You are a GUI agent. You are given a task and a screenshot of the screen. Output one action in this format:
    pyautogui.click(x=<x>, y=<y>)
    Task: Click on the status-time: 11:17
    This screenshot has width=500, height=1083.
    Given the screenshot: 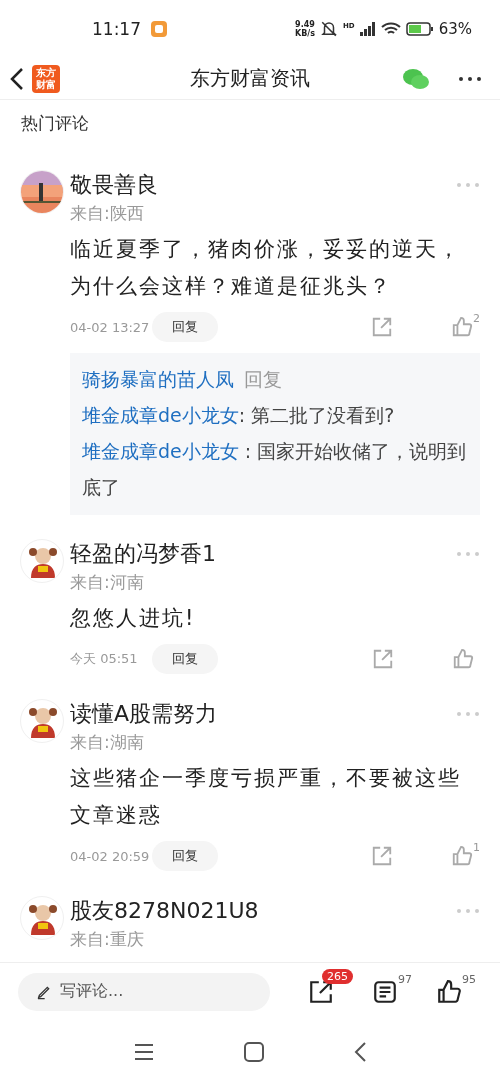 What is the action you would take?
    pyautogui.click(x=116, y=29)
    